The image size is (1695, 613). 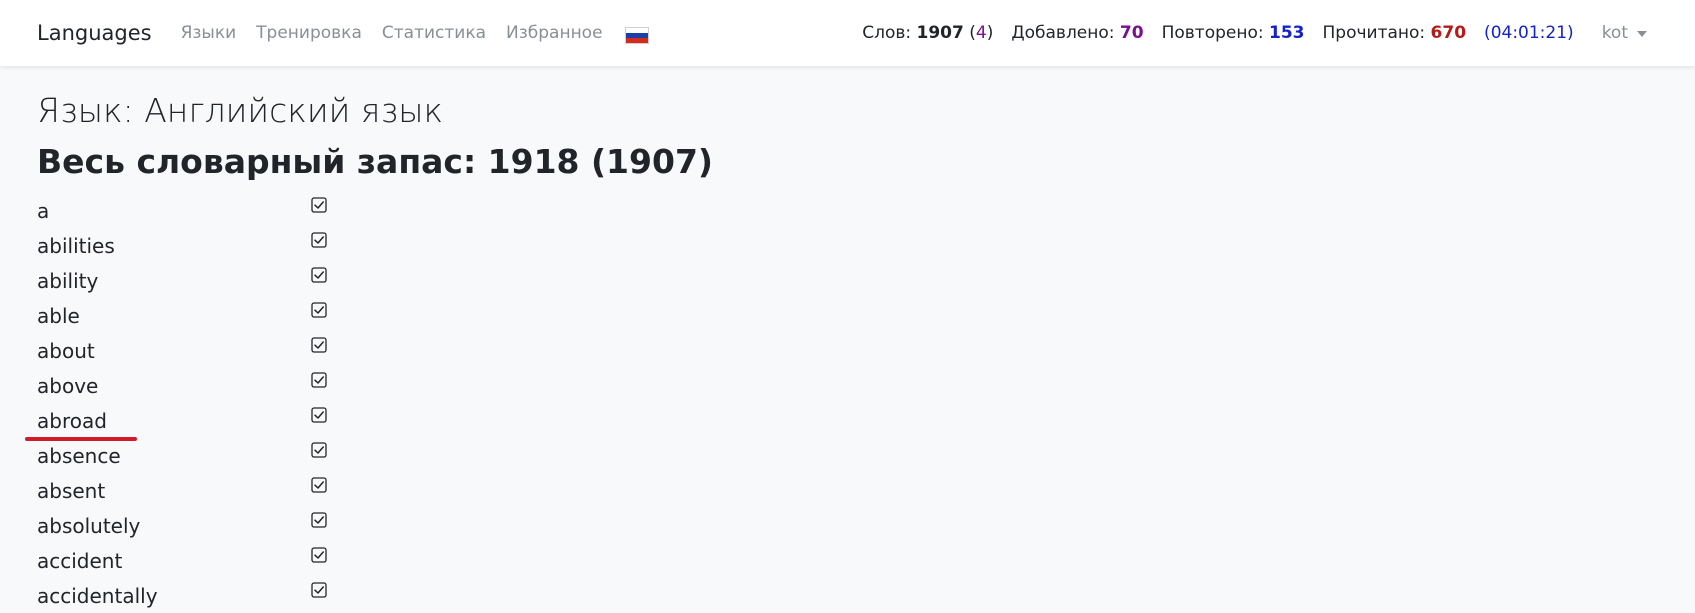 I want to click on stat-words: Слов: 1907 (4), so click(x=927, y=33).